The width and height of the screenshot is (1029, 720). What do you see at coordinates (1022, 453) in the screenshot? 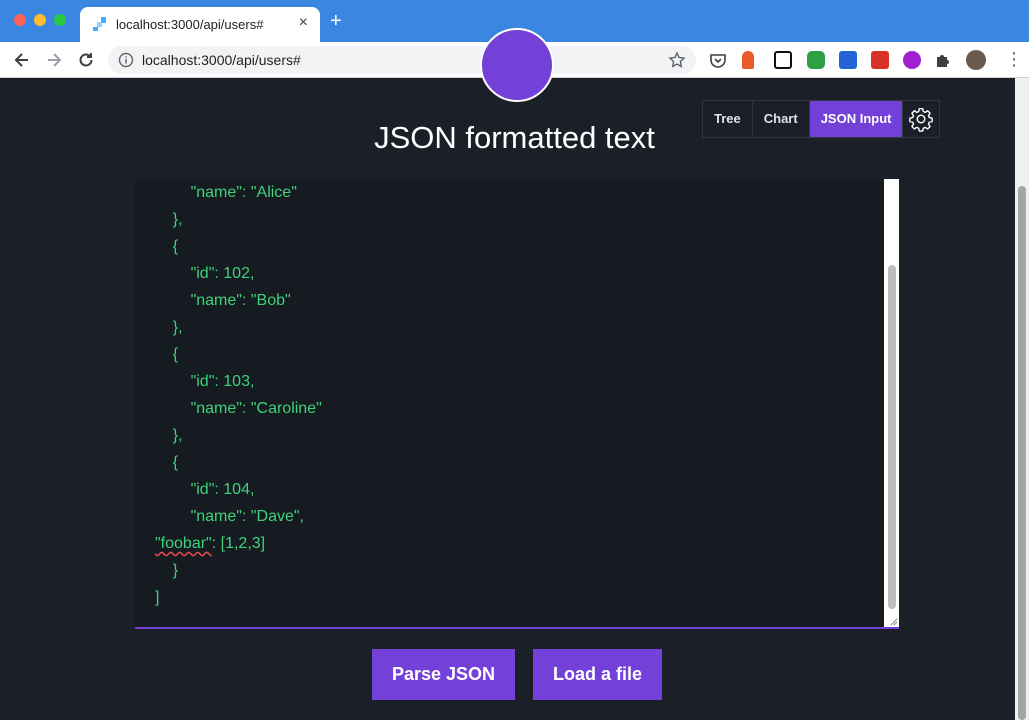
I see `page-scrollbar-thumb` at bounding box center [1022, 453].